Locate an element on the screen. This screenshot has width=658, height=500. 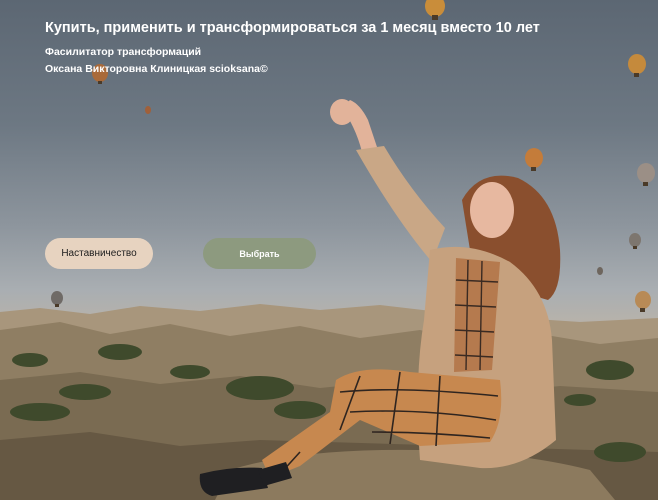
hero-subtitle-author: Оксана Викторовна Клиницкая scioksana© is located at coordinates (156, 69).